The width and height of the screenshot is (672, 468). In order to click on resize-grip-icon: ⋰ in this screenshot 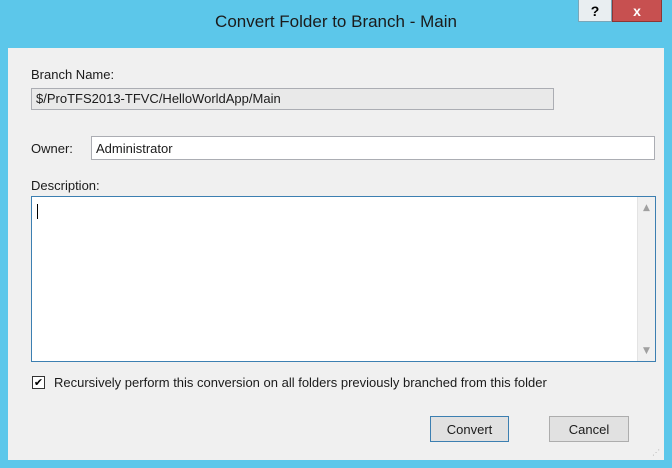, I will do `click(657, 453)`.